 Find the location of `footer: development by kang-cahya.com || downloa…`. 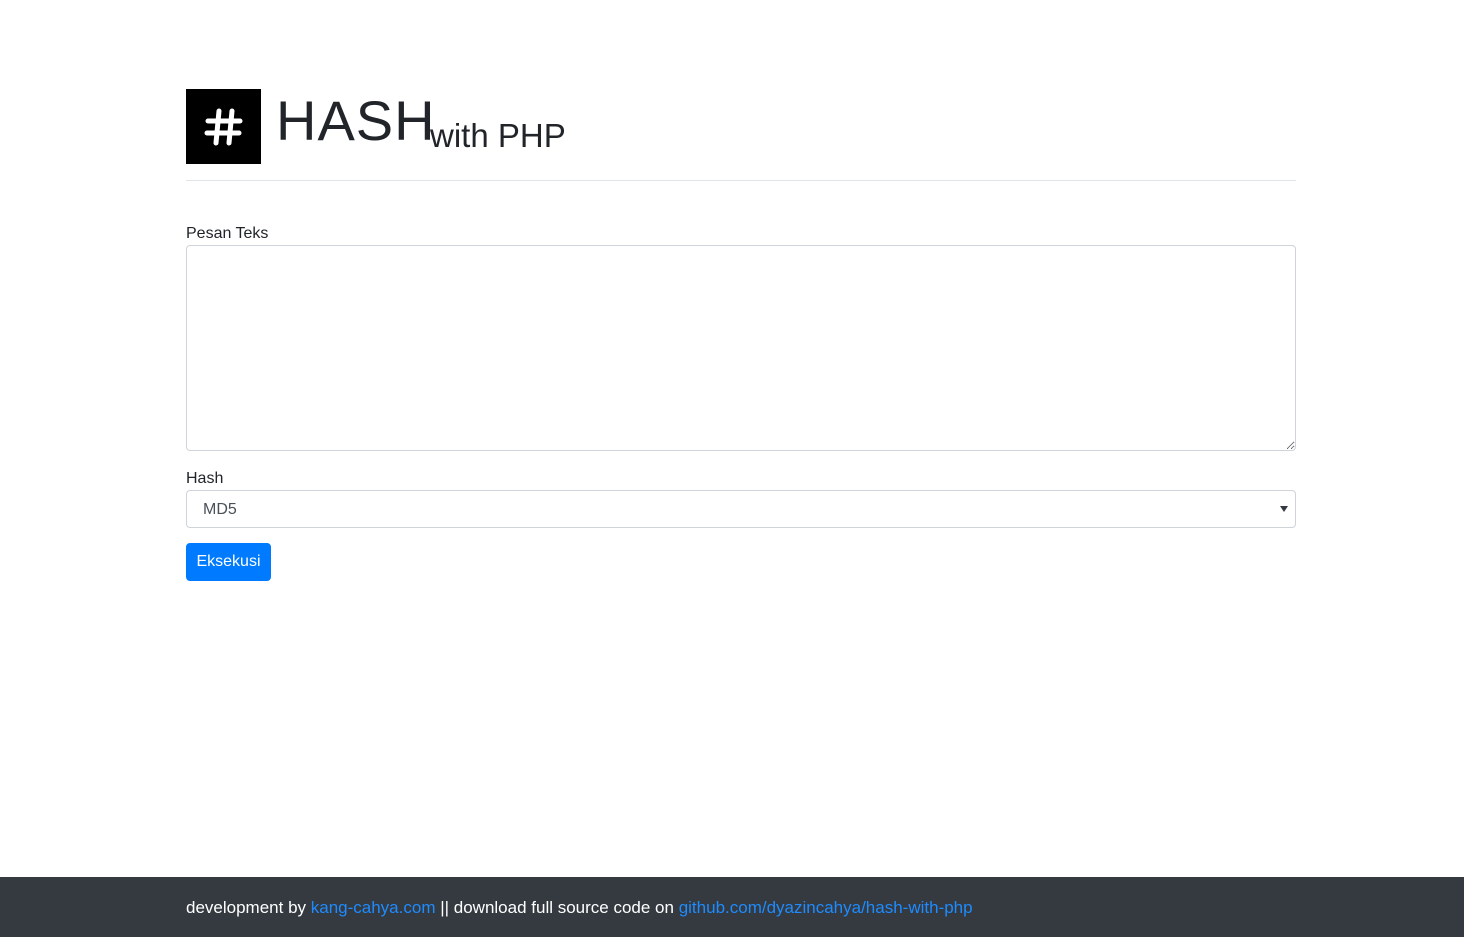

footer: development by kang-cahya.com || downloa… is located at coordinates (732, 907).